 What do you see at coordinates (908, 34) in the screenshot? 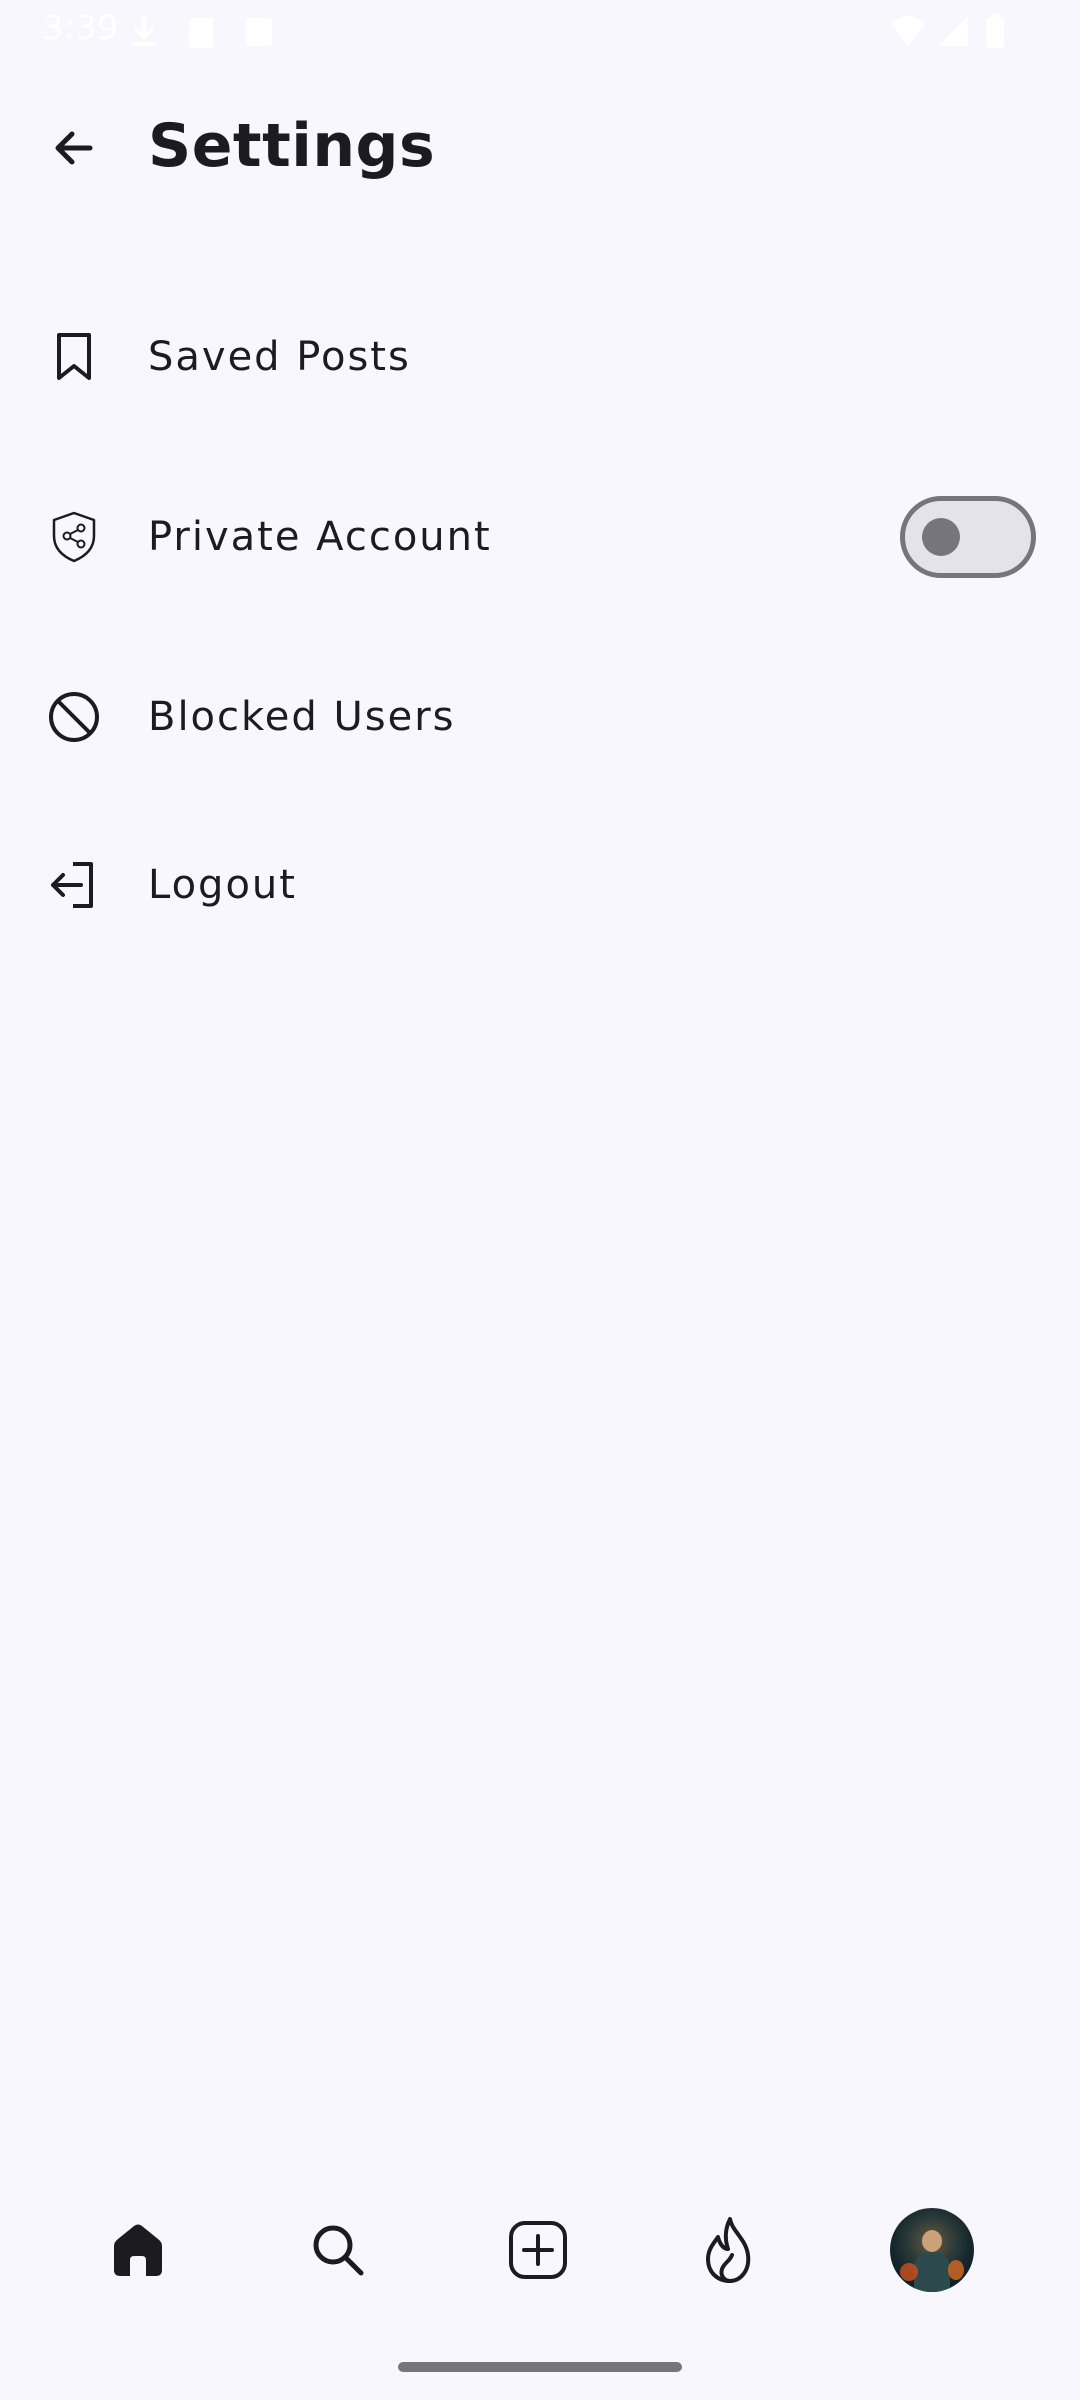
I see `wifi-icon` at bounding box center [908, 34].